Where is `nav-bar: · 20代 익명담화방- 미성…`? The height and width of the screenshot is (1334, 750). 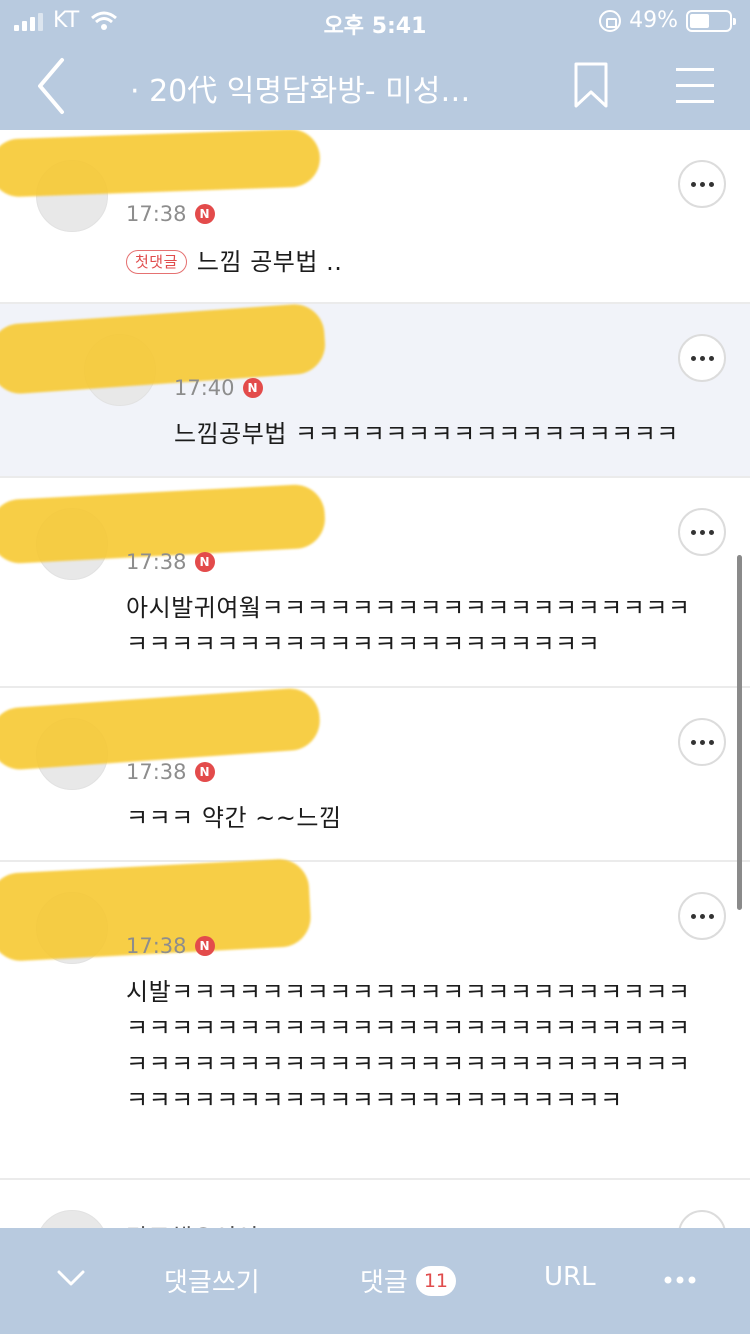 nav-bar: · 20代 익명담화방- 미성… is located at coordinates (375, 86).